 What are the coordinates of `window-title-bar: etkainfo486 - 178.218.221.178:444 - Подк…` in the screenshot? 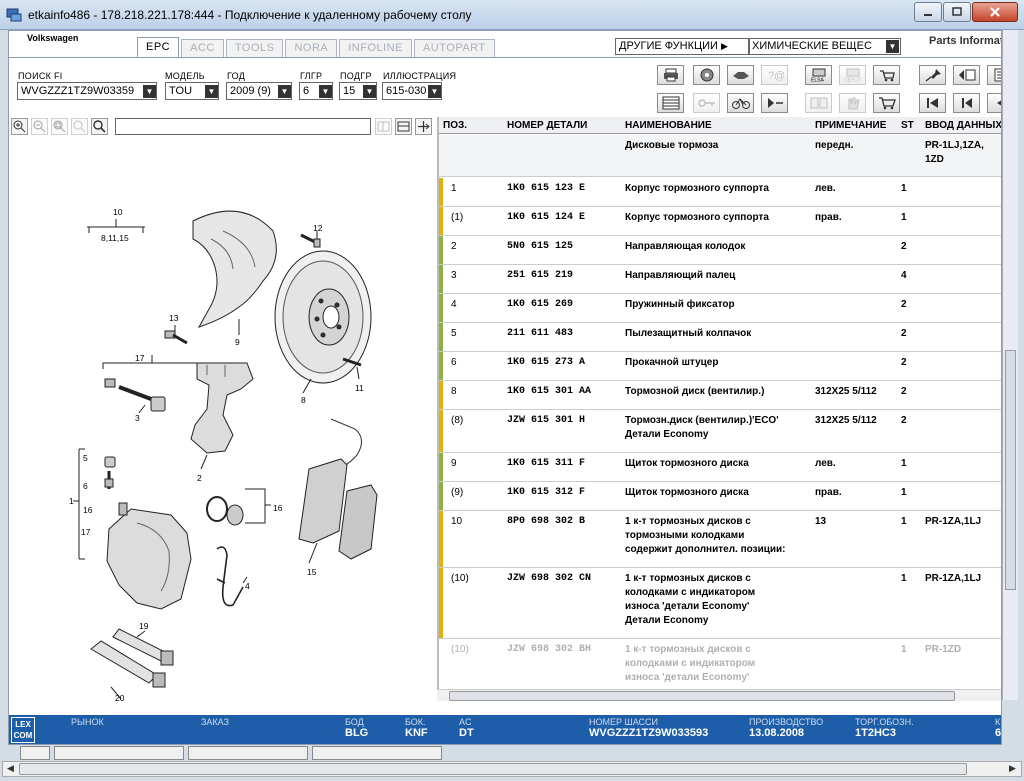 It's located at (512, 15).